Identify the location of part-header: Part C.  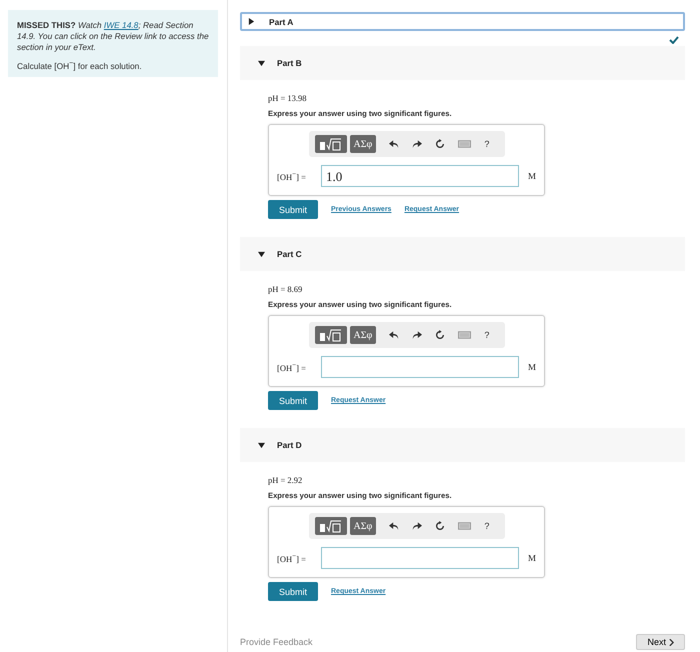
(462, 254).